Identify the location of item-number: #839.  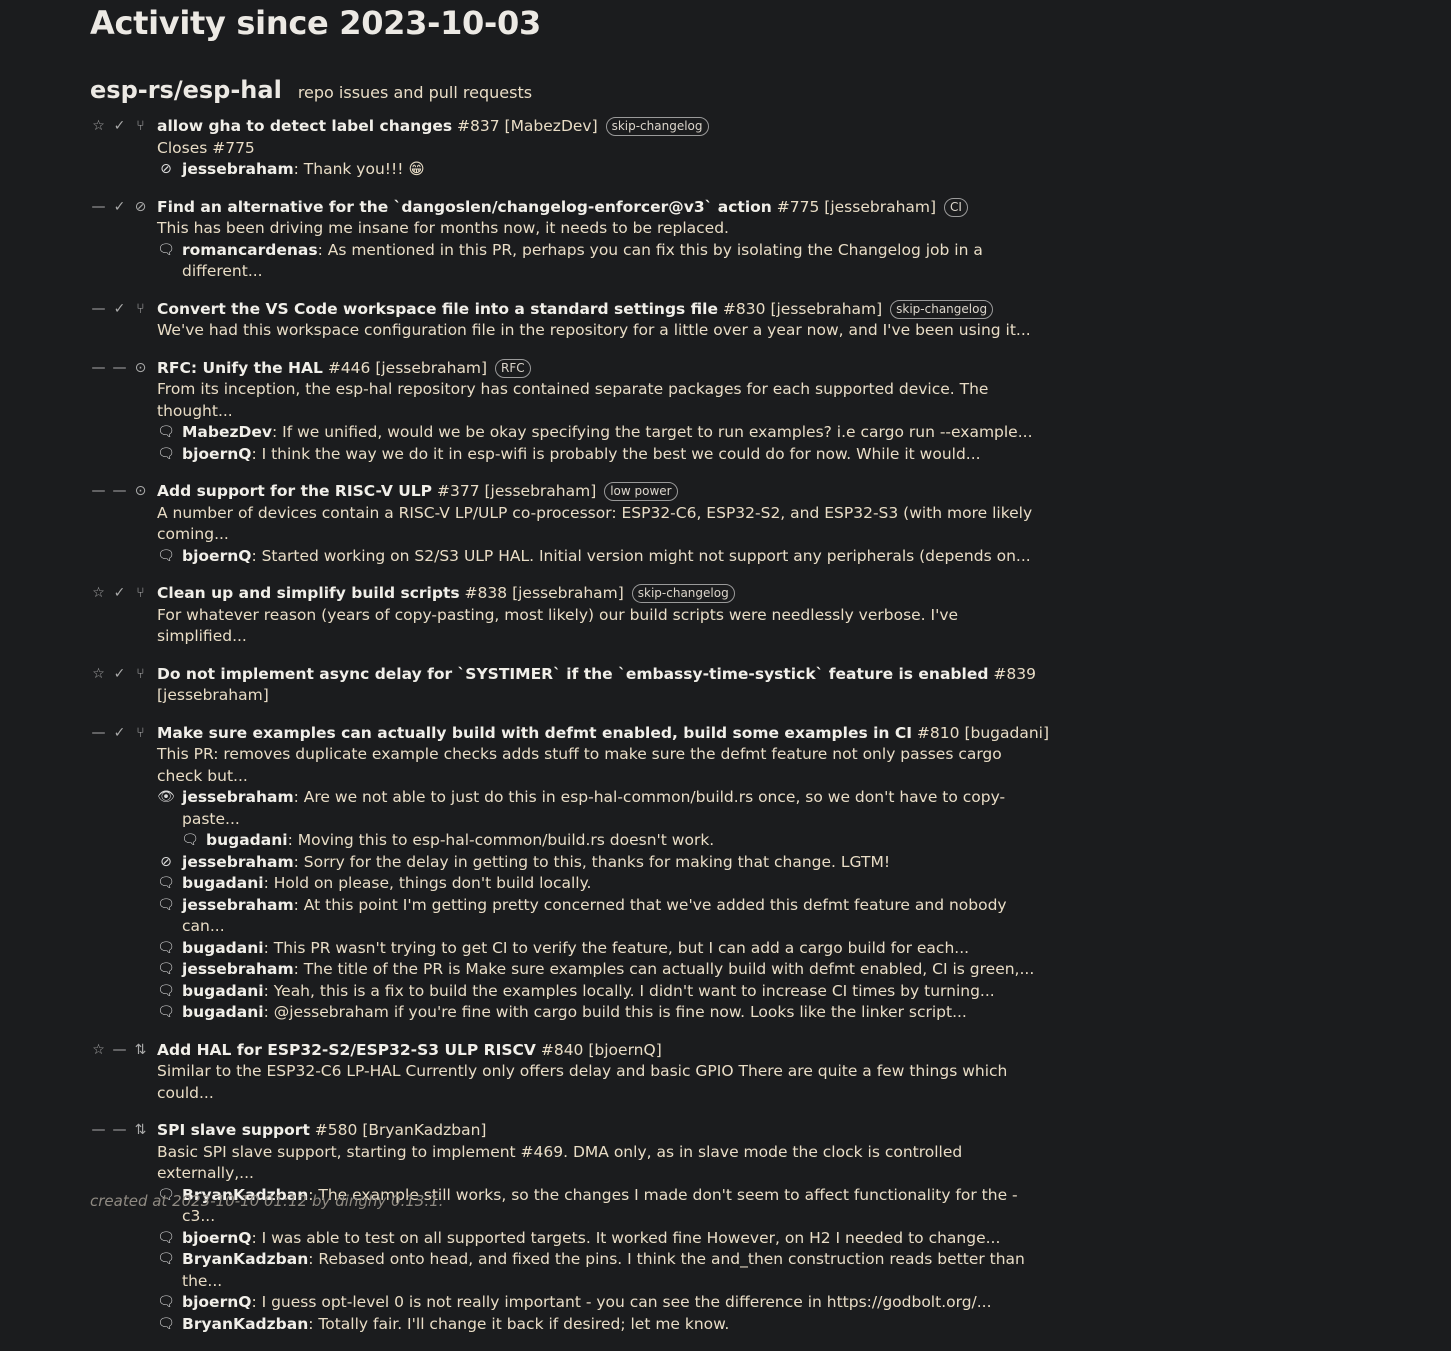
(1014, 674).